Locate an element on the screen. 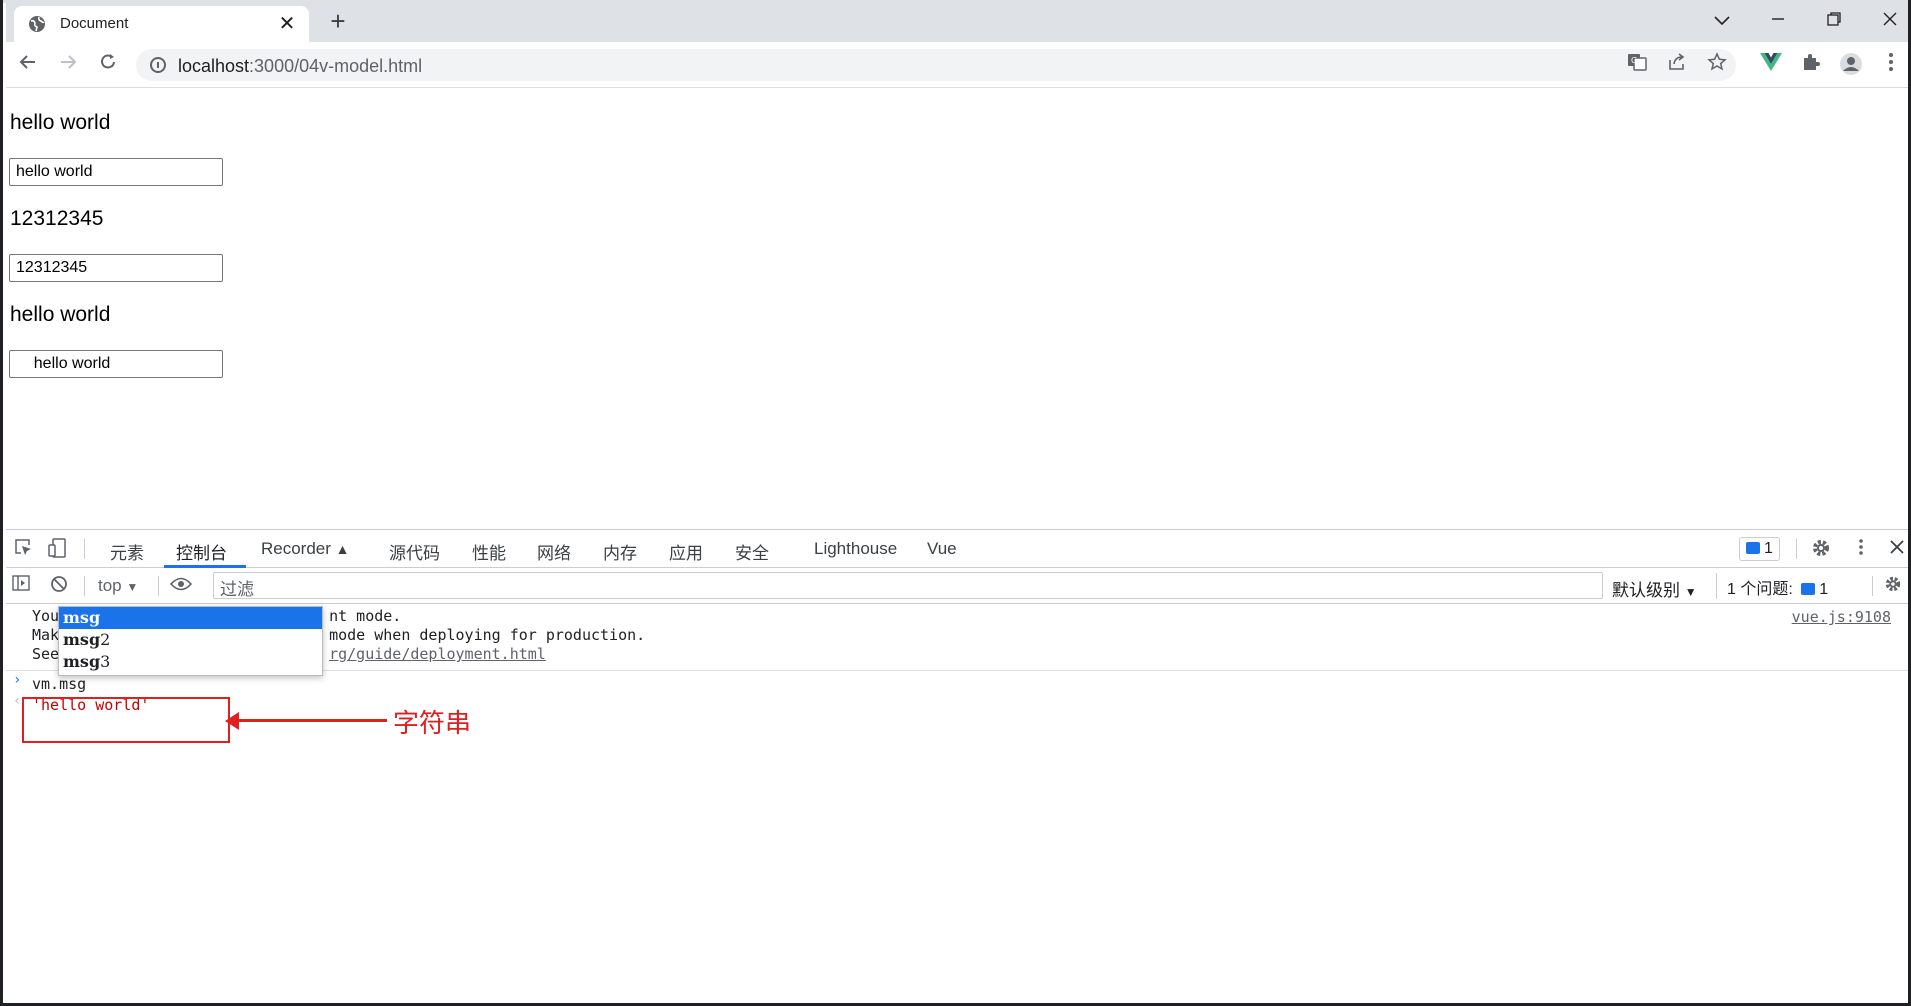 The width and height of the screenshot is (1911, 1006). autocomplete-item: msg is located at coordinates (190, 618).